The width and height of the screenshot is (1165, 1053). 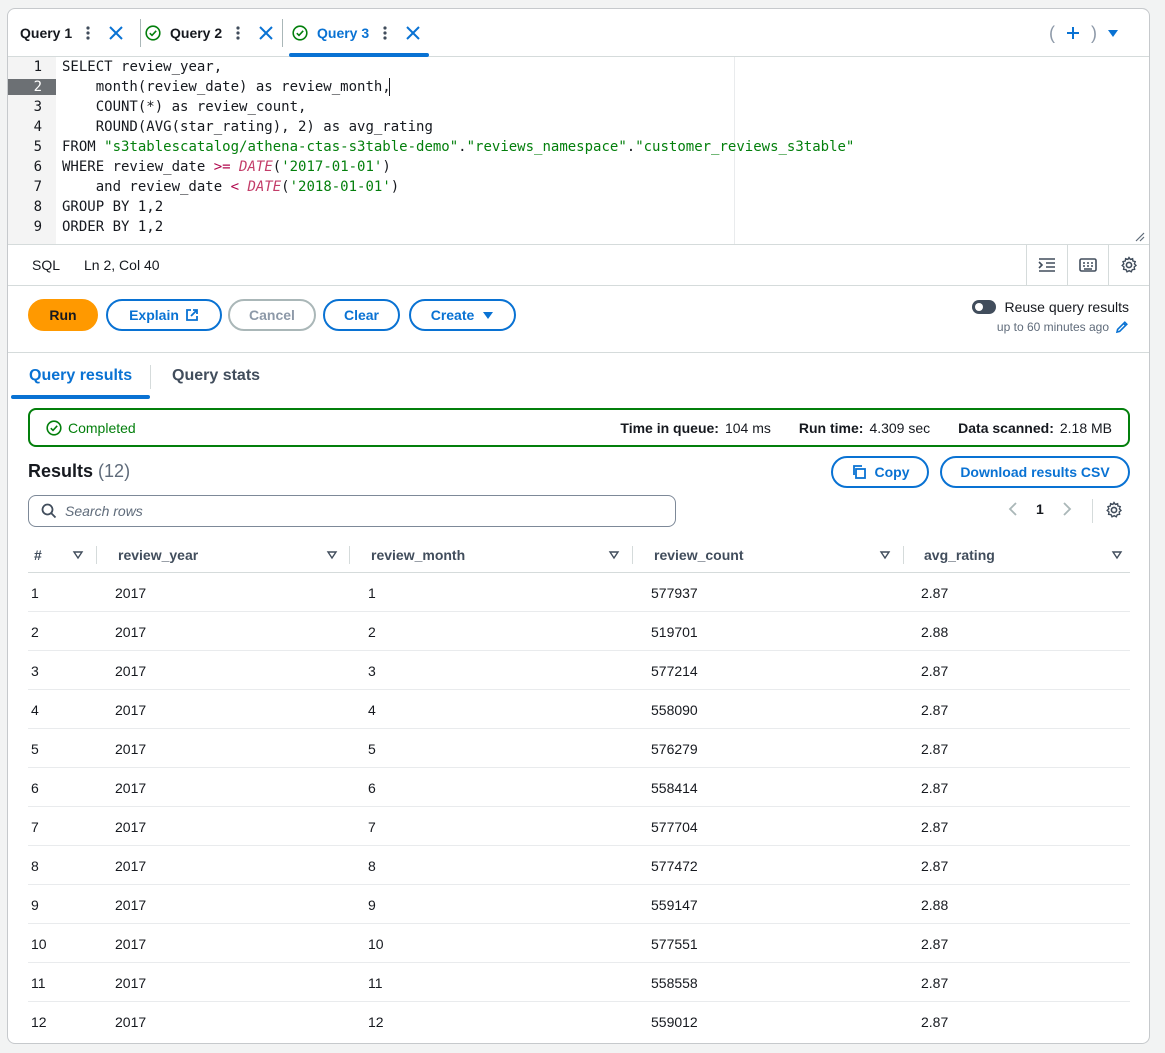 I want to click on line-number: 9, so click(x=37, y=227).